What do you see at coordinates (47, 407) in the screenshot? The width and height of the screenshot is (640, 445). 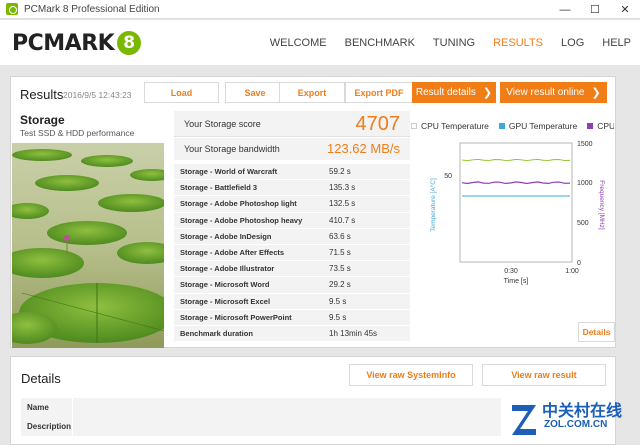 I see `details-key: Name` at bounding box center [47, 407].